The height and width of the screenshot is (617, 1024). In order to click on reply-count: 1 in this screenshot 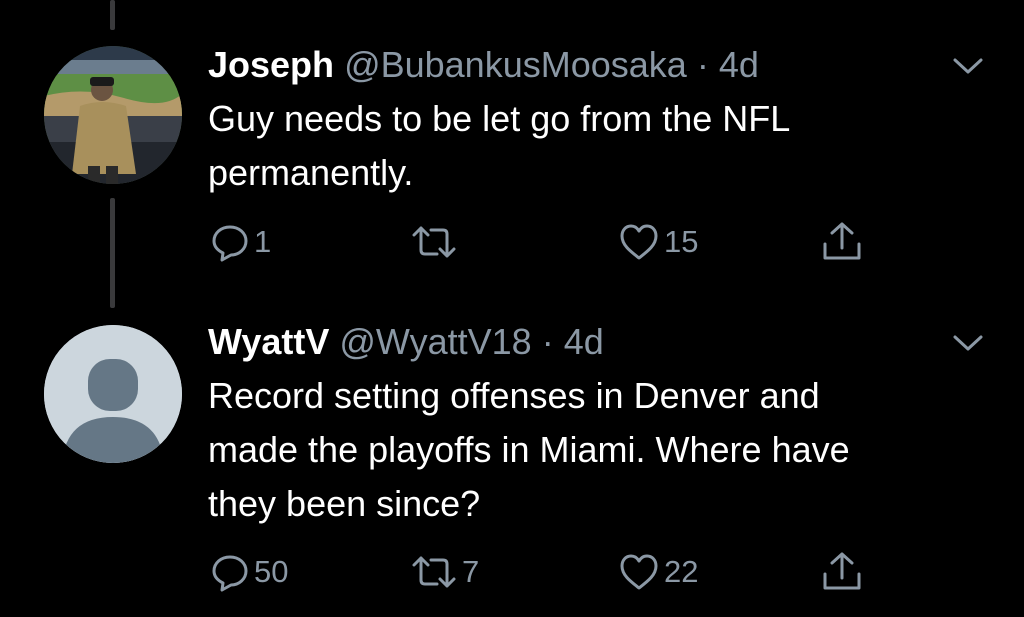, I will do `click(263, 241)`.